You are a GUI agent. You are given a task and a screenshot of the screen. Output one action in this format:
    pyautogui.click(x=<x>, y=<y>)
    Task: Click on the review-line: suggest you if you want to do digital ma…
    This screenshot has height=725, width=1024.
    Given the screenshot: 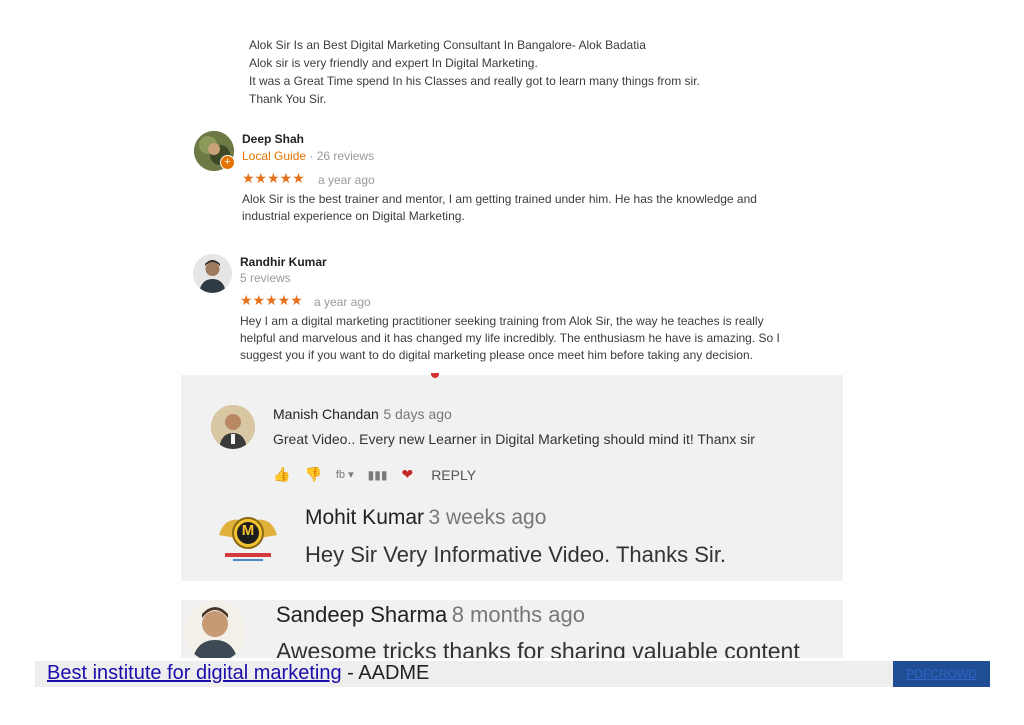 What is the action you would take?
    pyautogui.click(x=496, y=355)
    